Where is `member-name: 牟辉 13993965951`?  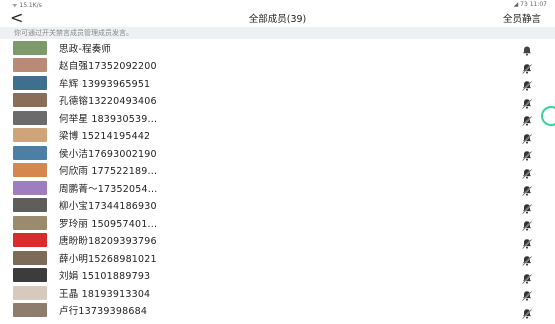
member-name: 牟辉 13993965951 is located at coordinates (105, 84).